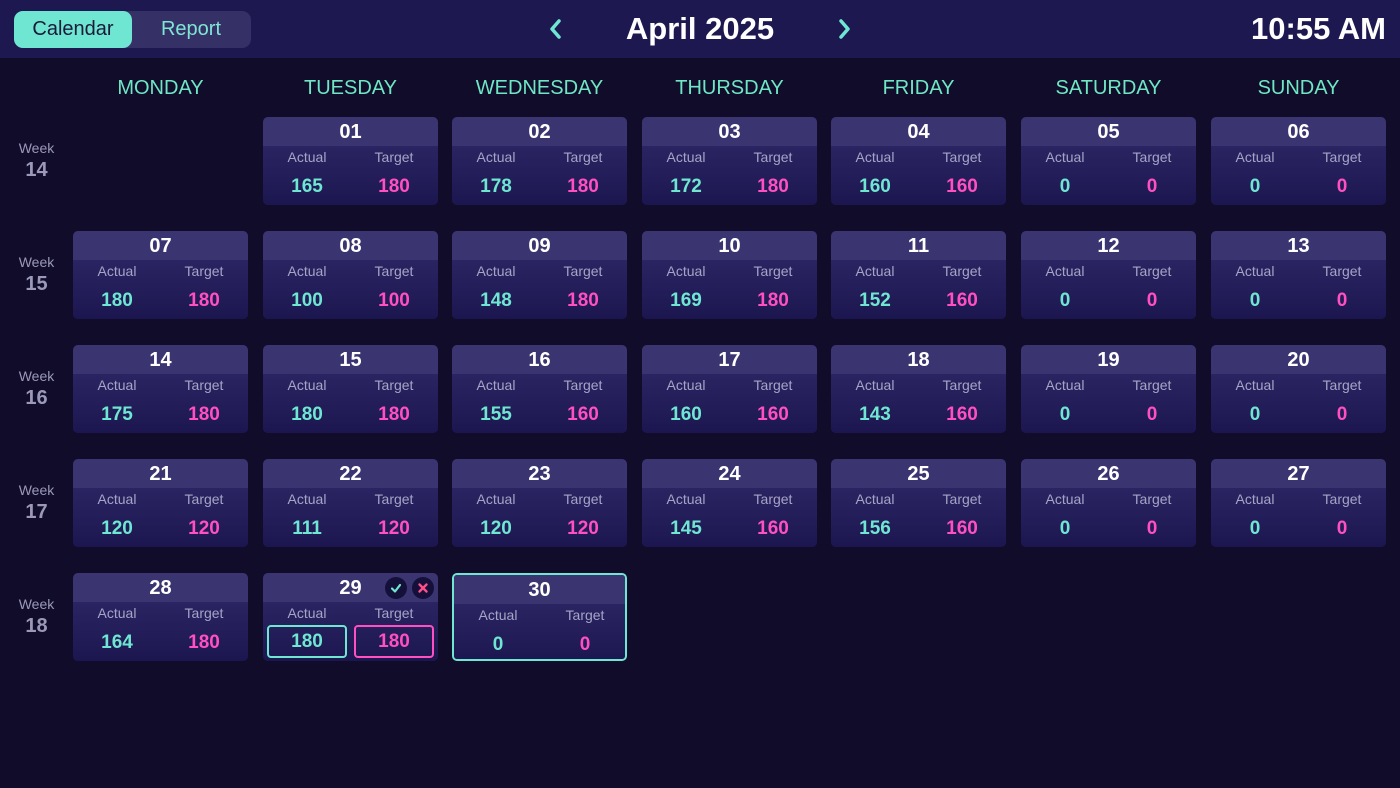 This screenshot has height=788, width=1400. I want to click on day-card: 27 Actual Target 0 0, so click(1298, 503).